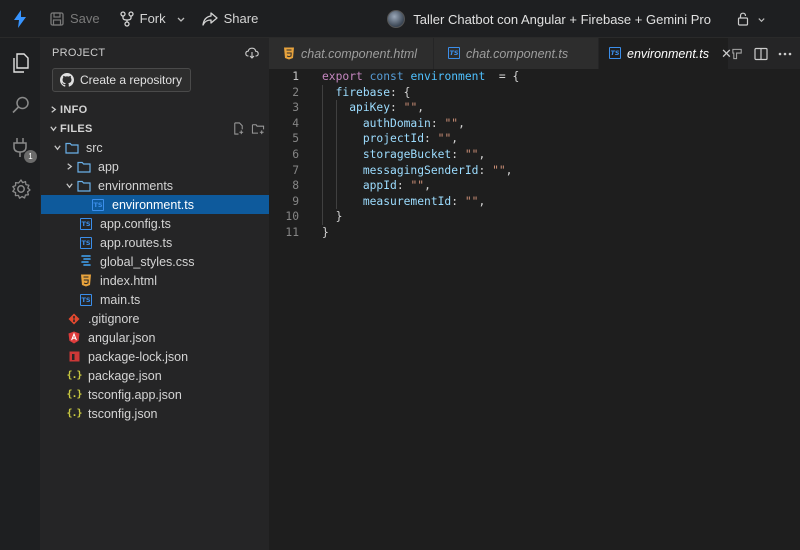 Image resolution: width=800 pixels, height=550 pixels. Describe the element at coordinates (534, 108) in the screenshot. I see `code-line: 3 apiKey: "",` at that location.